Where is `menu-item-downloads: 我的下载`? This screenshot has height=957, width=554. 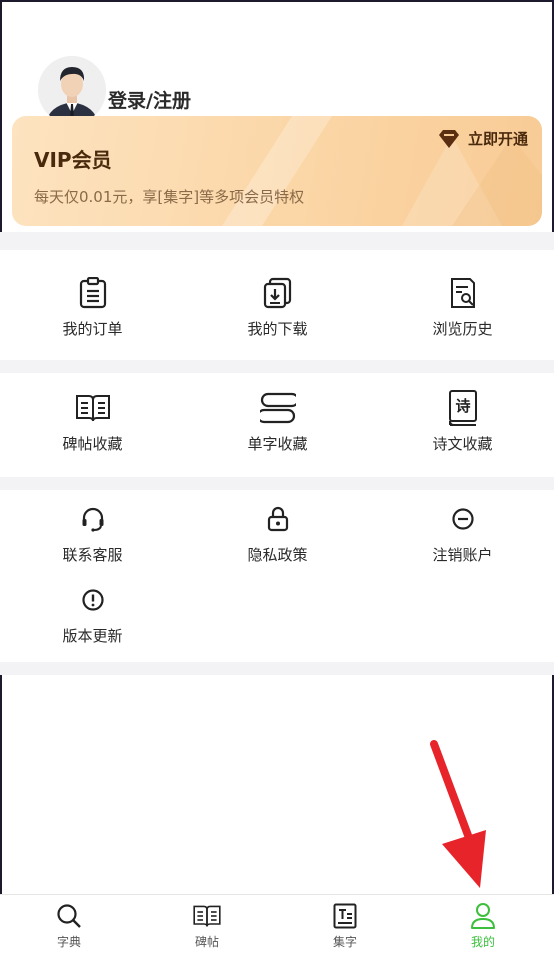 menu-item-downloads: 我的下载 is located at coordinates (277, 307).